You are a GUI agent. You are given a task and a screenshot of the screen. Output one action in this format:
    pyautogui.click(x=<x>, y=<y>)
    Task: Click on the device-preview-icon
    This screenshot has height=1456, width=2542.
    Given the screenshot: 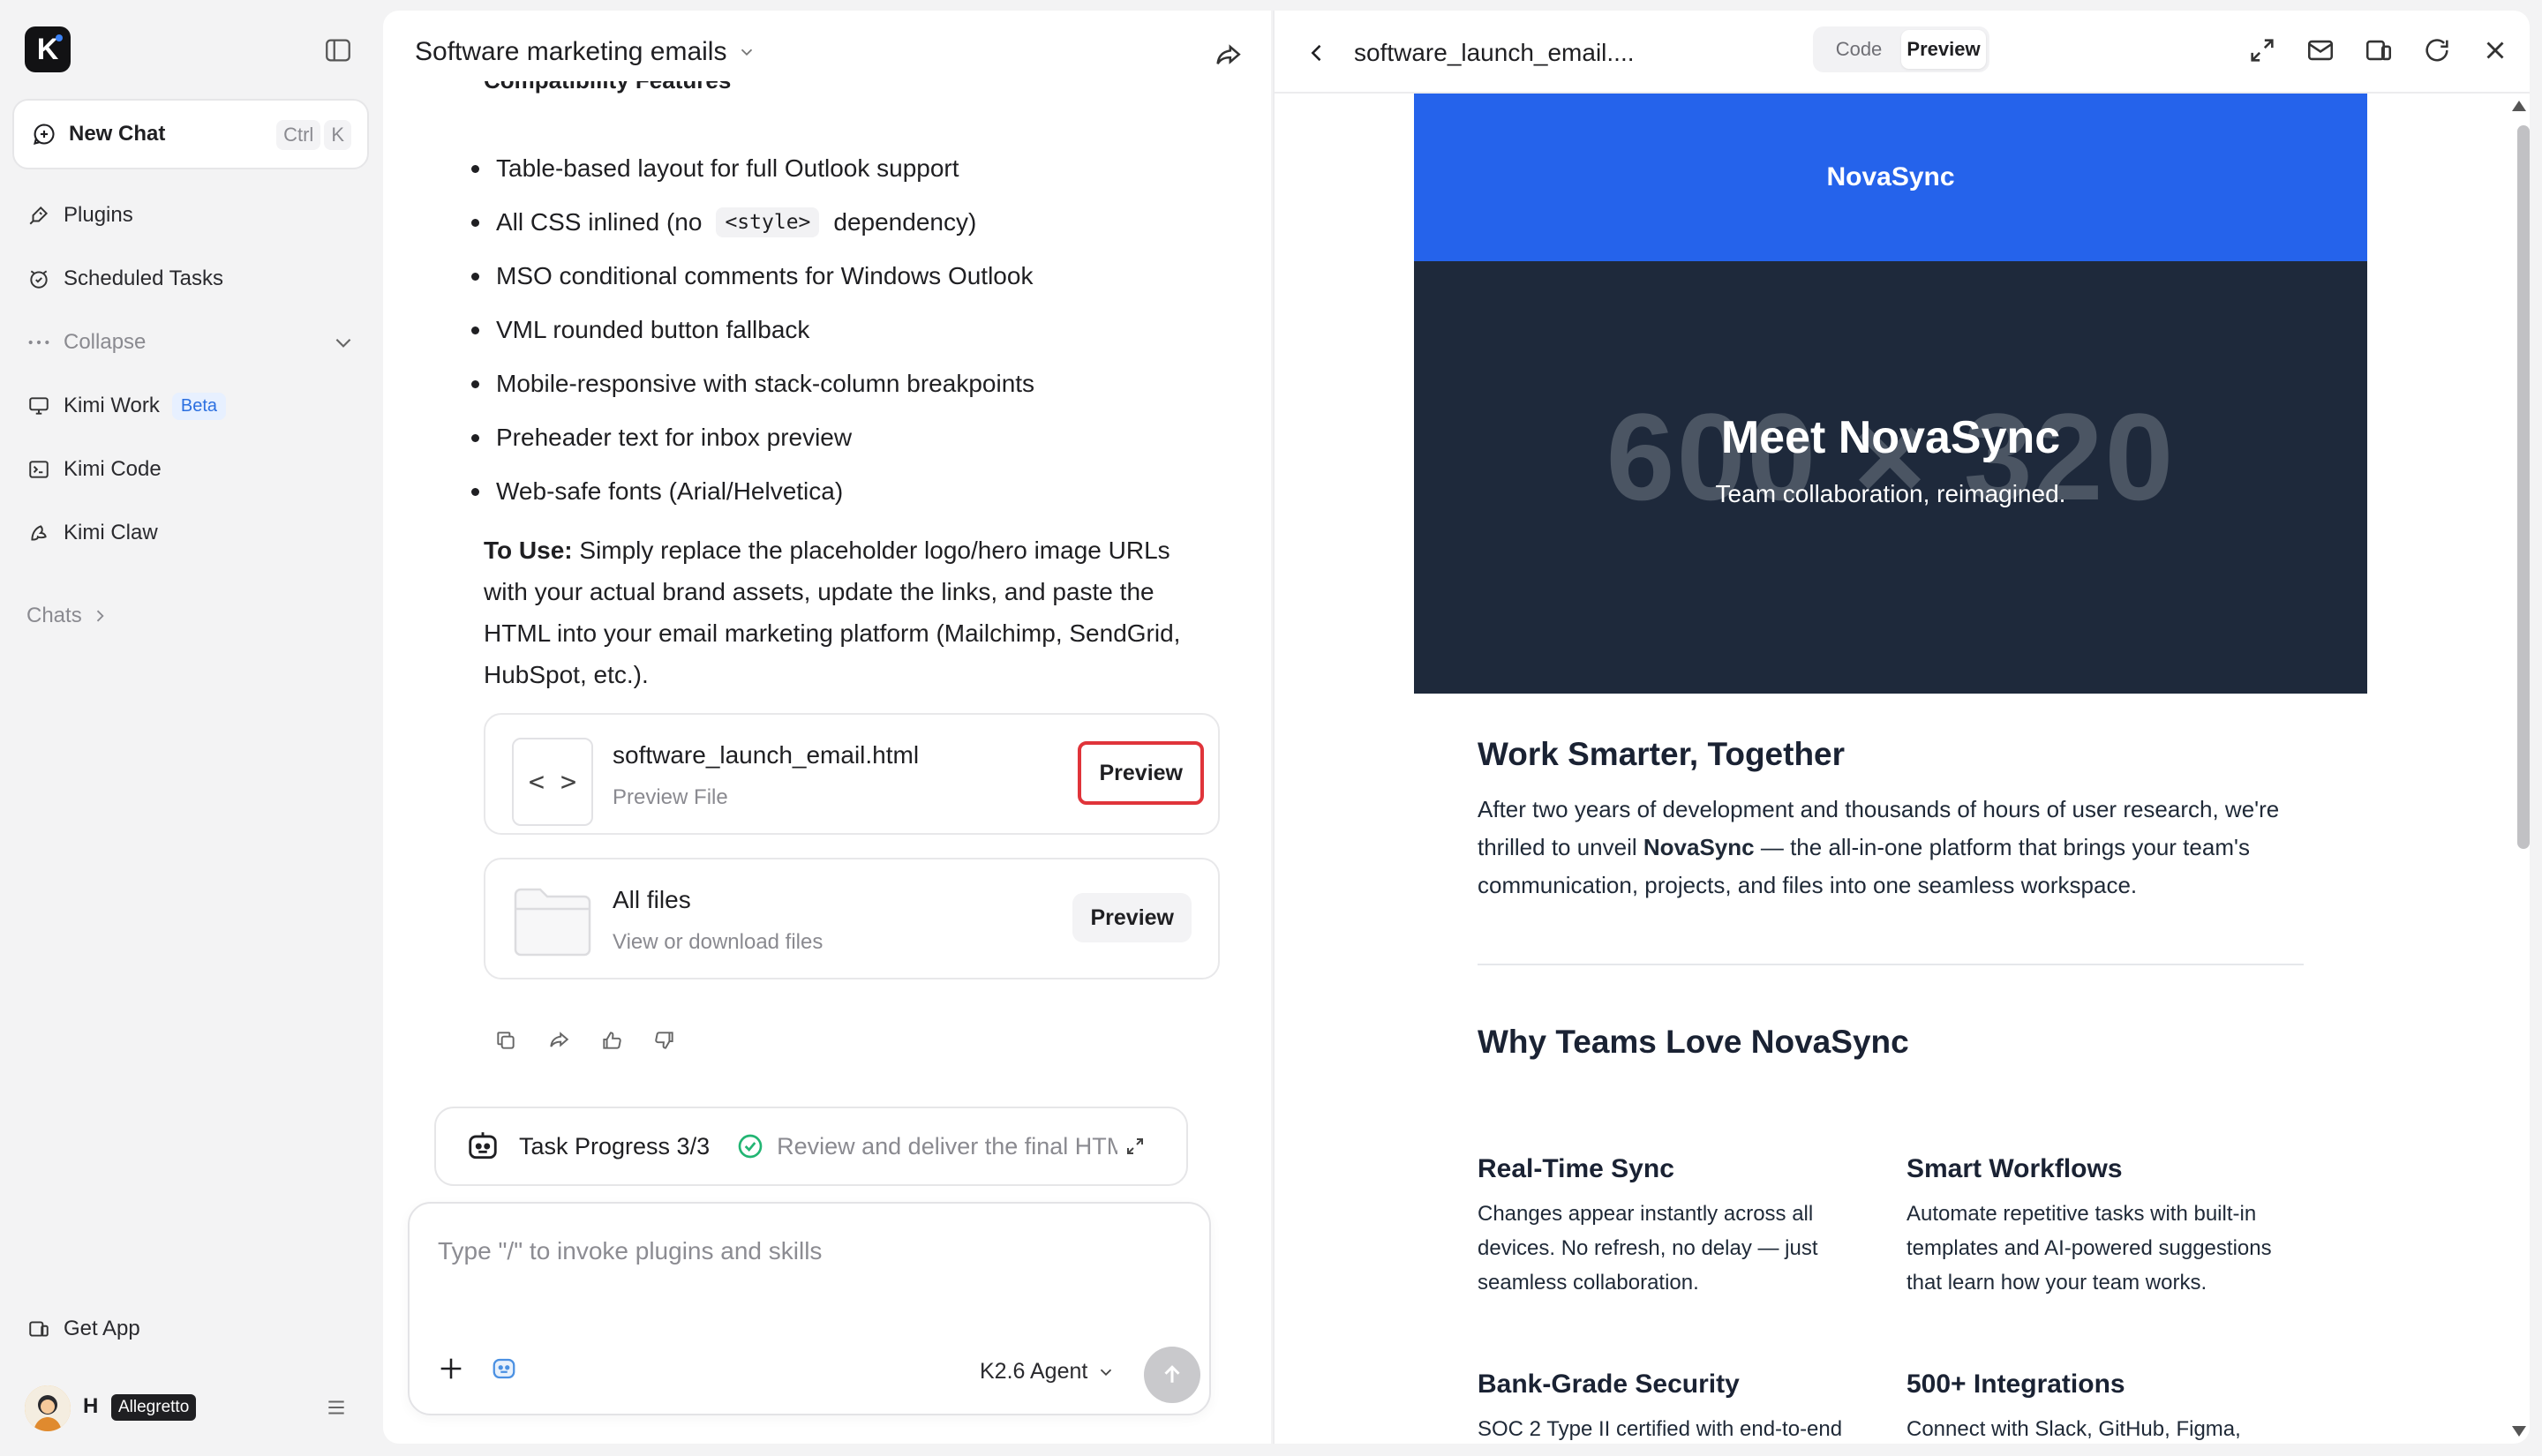 What is the action you would take?
    pyautogui.click(x=2379, y=50)
    